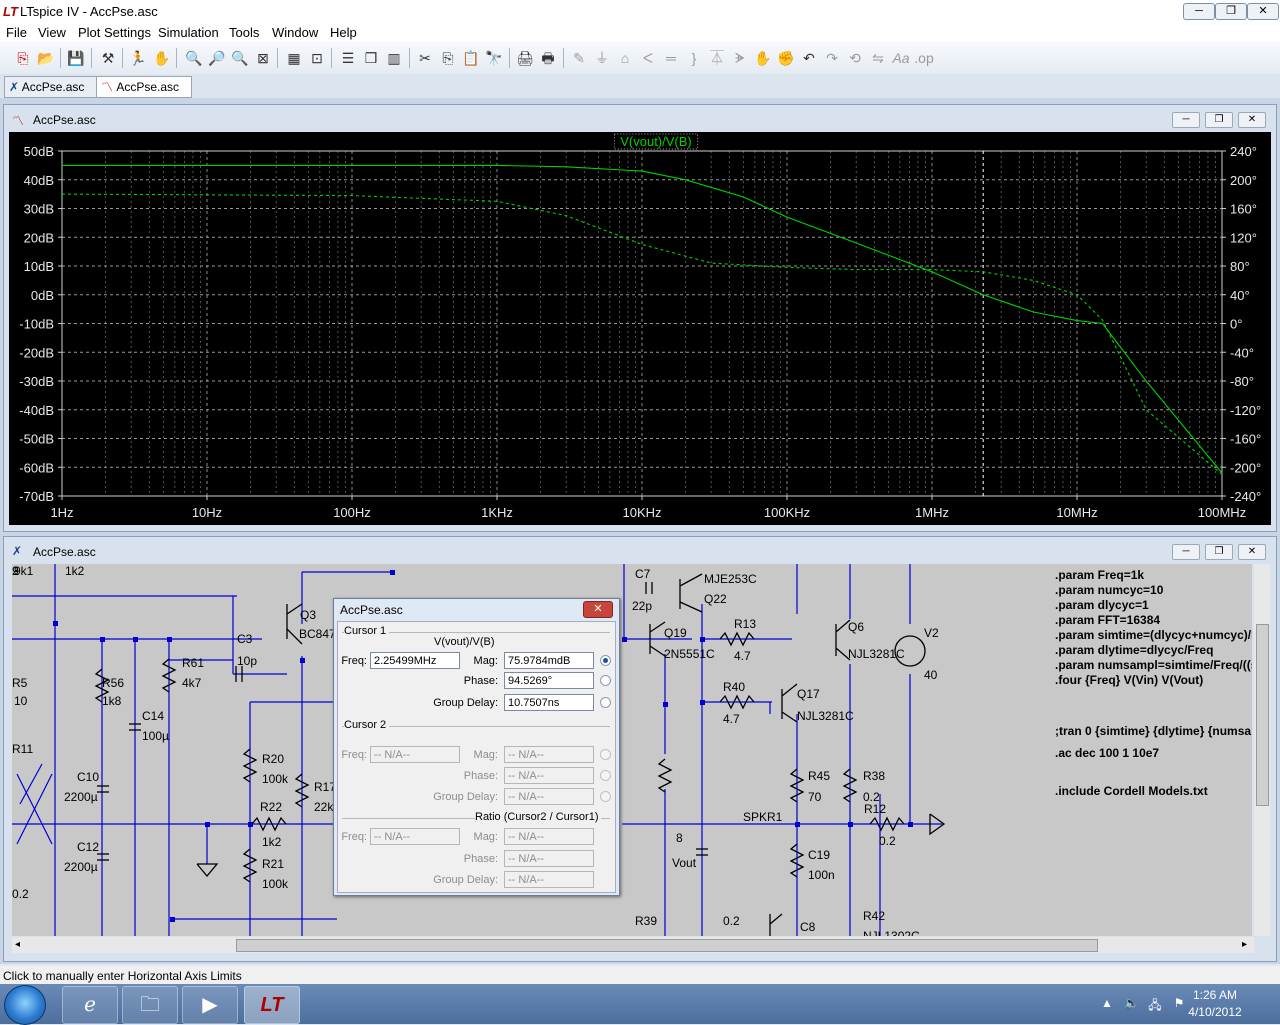 The width and height of the screenshot is (1280, 1025). I want to click on start-button, so click(25, 1005).